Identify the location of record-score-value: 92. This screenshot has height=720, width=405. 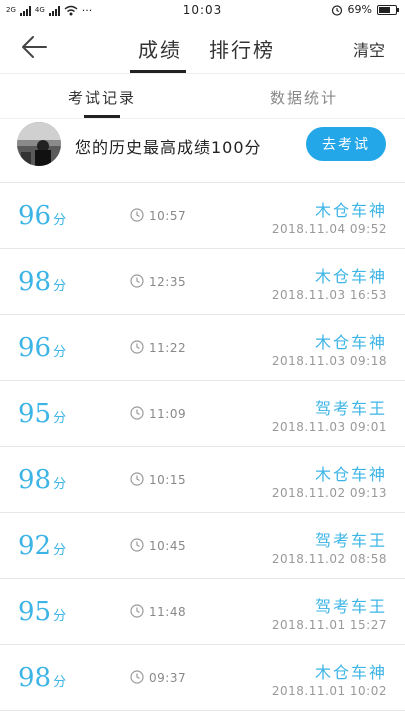
(35, 546).